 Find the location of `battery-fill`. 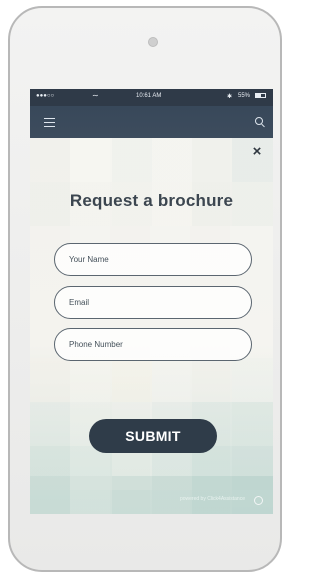

battery-fill is located at coordinates (258, 95).